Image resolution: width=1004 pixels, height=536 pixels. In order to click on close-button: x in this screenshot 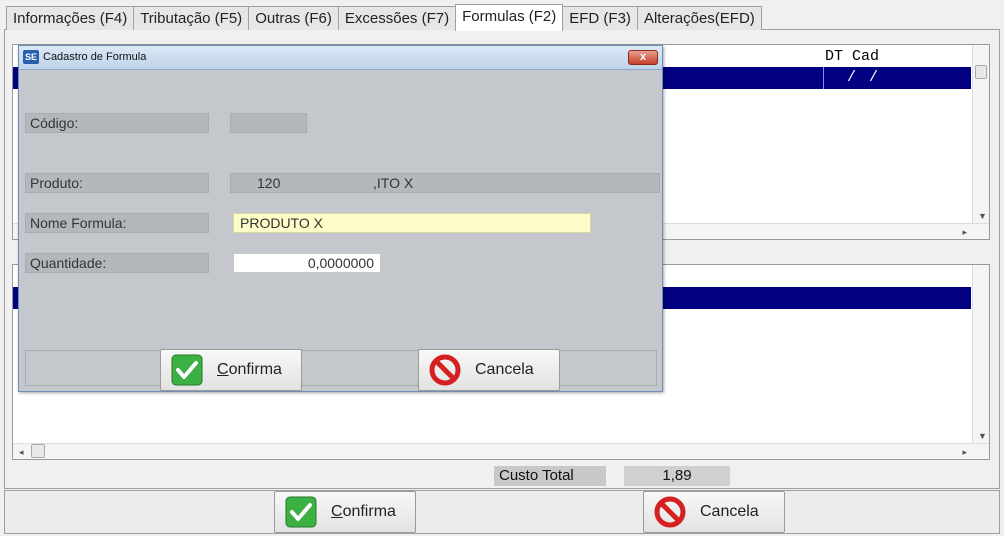, I will do `click(643, 57)`.